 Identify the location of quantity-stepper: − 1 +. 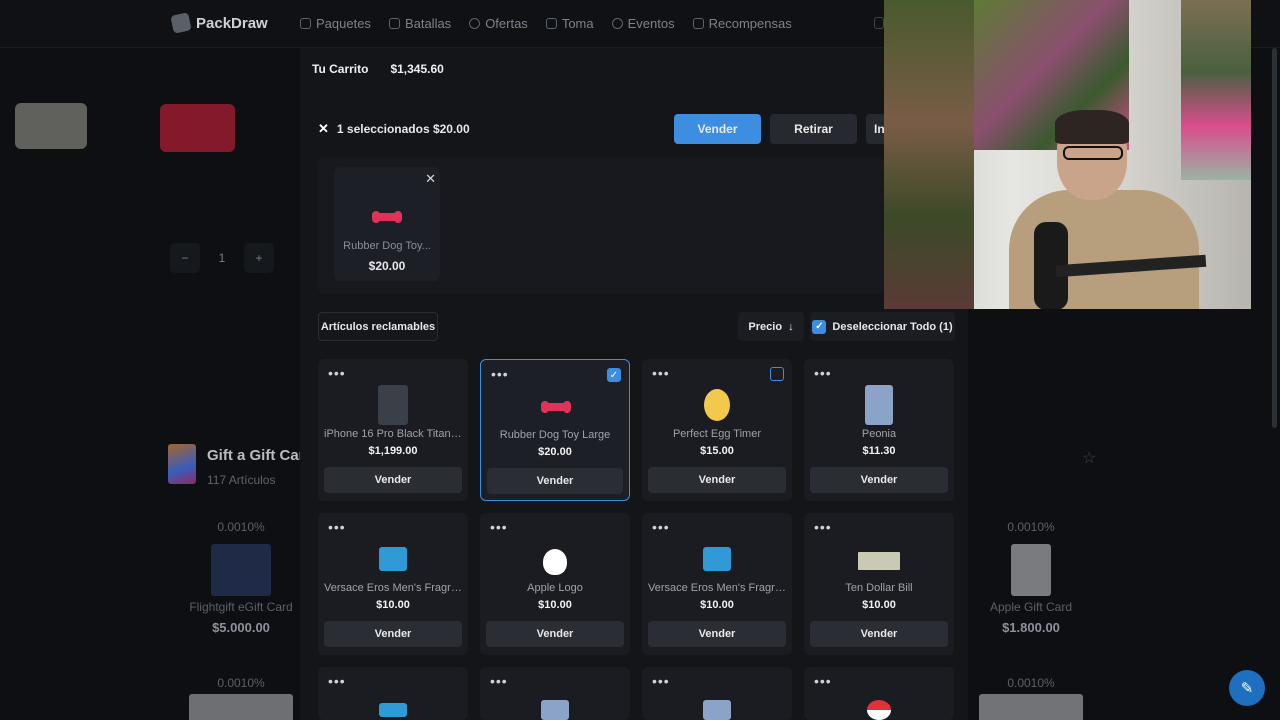
(222, 258).